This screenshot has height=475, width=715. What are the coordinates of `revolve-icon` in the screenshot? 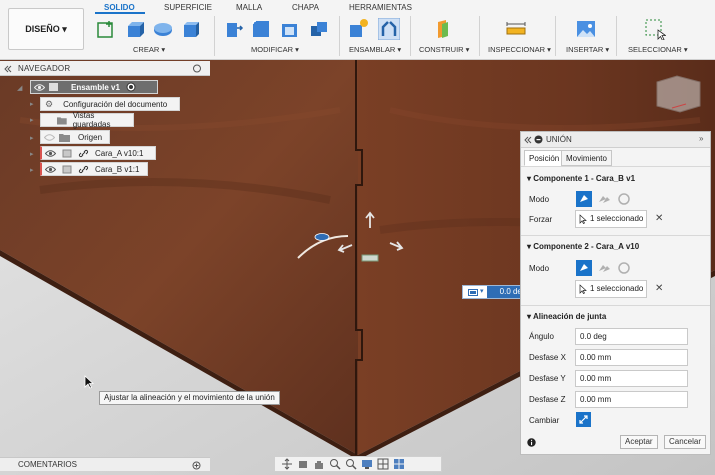 It's located at (163, 29).